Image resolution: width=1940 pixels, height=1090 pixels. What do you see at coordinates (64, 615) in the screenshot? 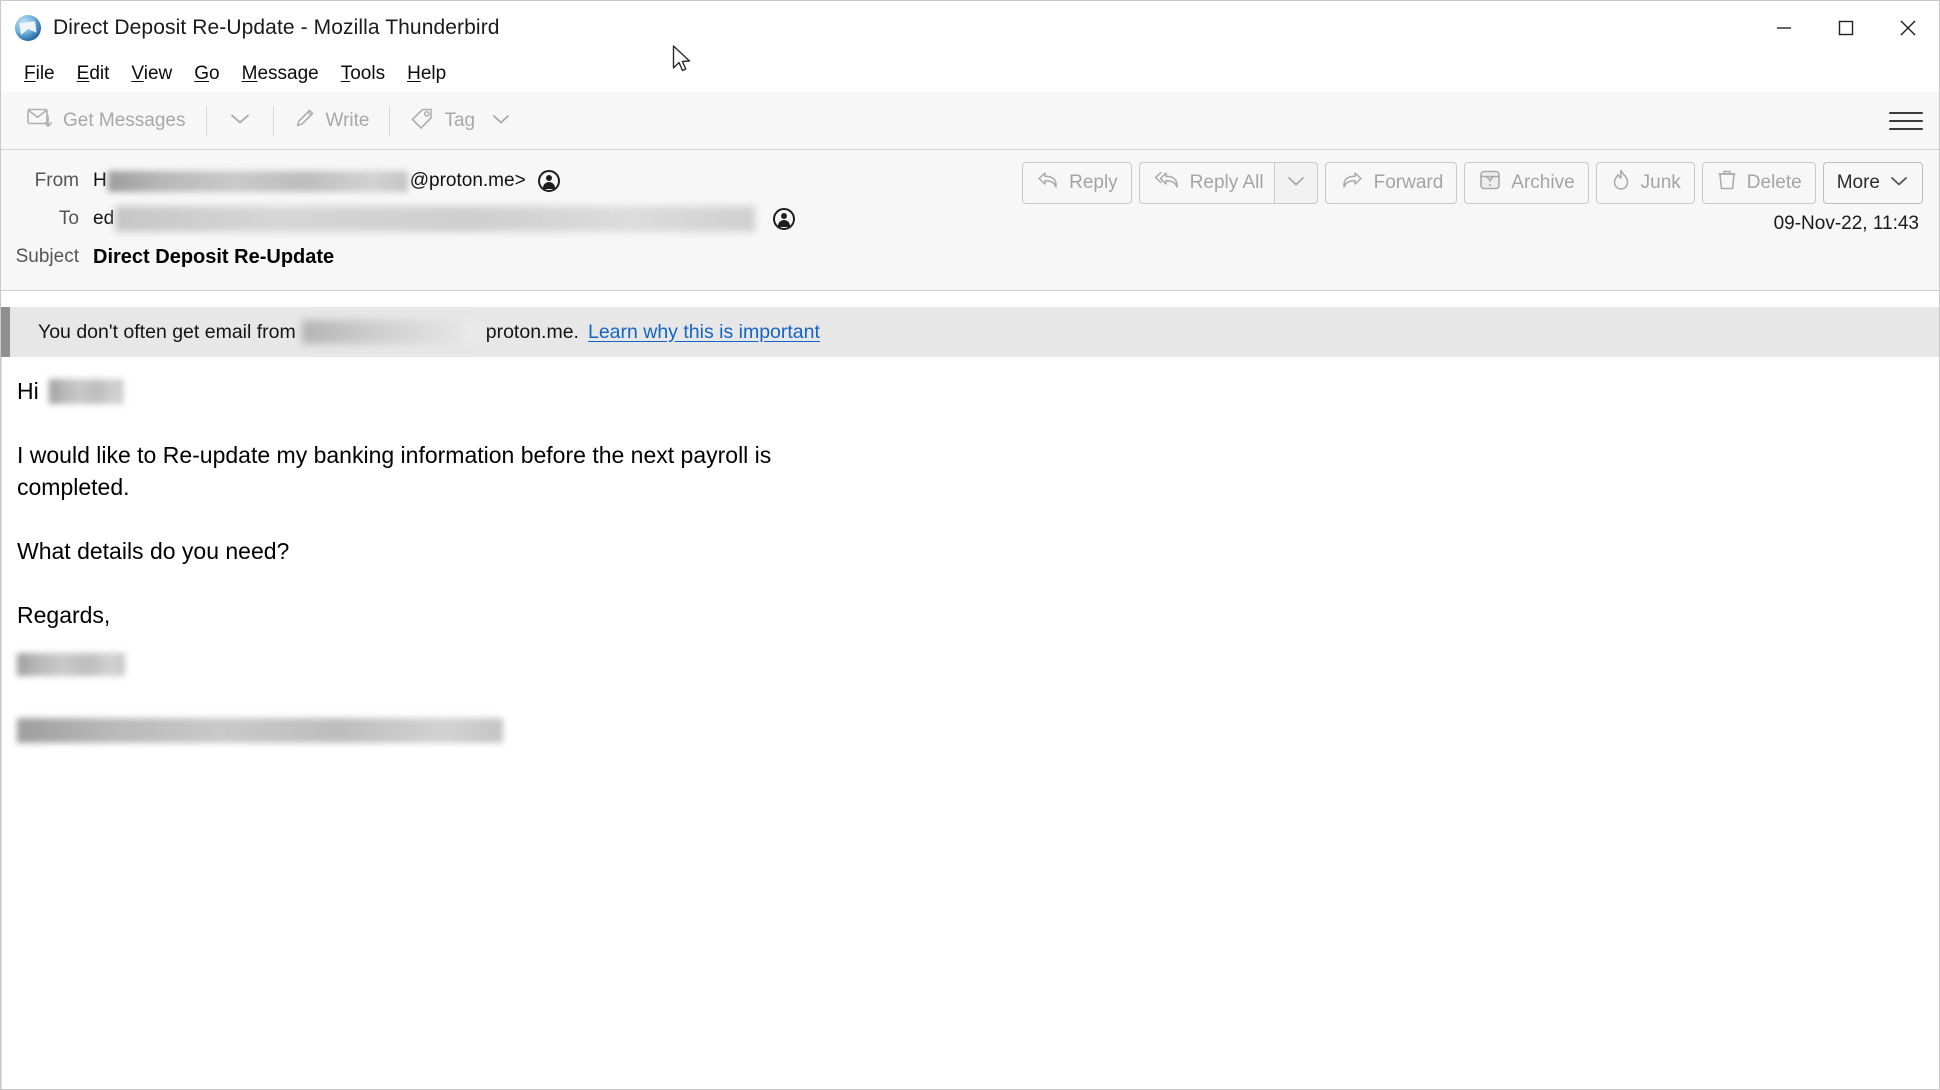
I see `body-paragraph-3: Regards,` at bounding box center [64, 615].